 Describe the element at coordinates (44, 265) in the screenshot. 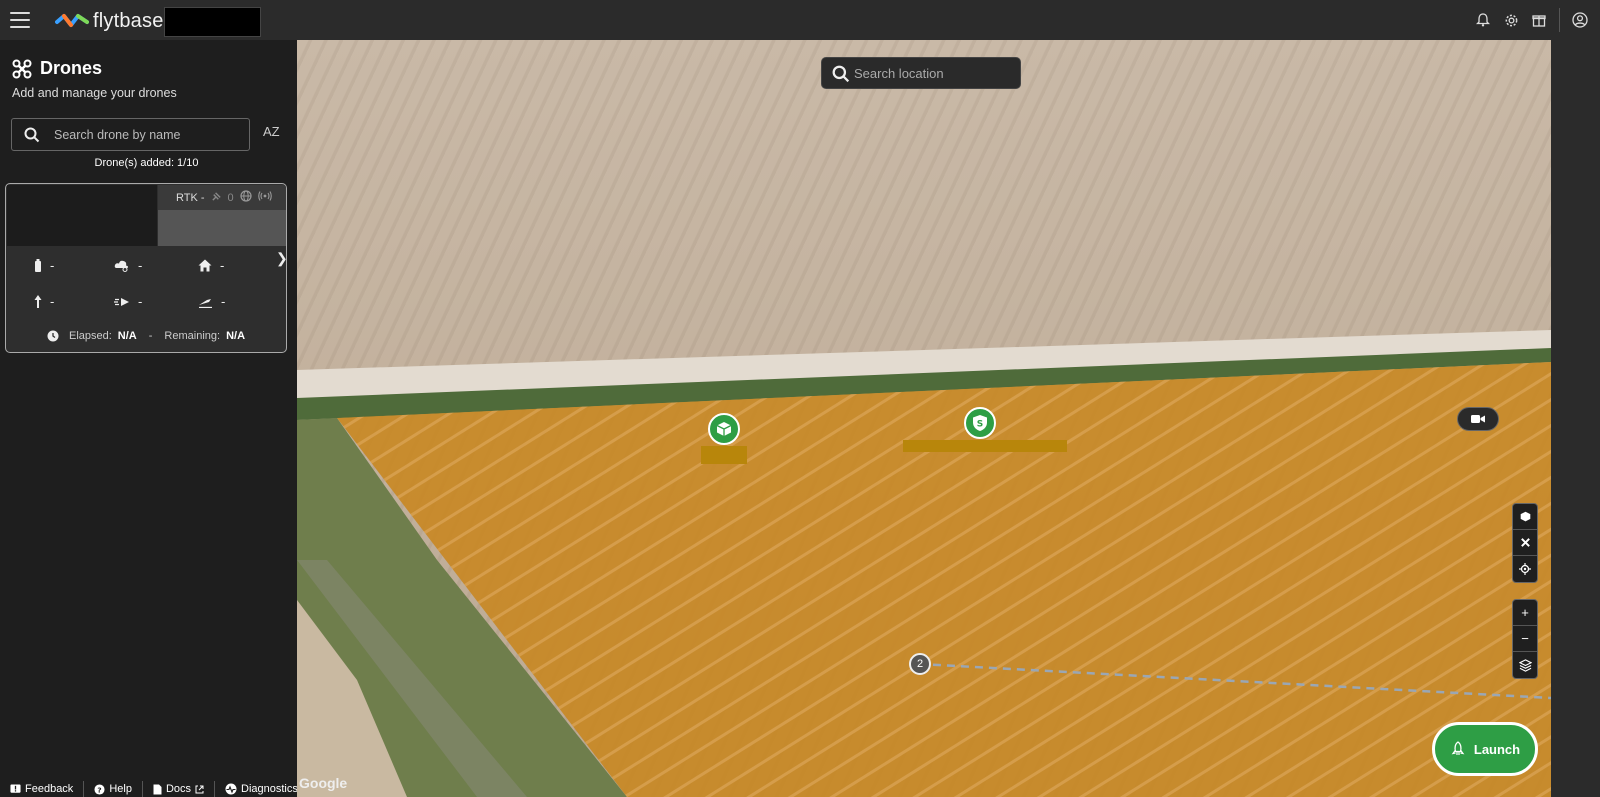

I see `battery-stat: -` at that location.